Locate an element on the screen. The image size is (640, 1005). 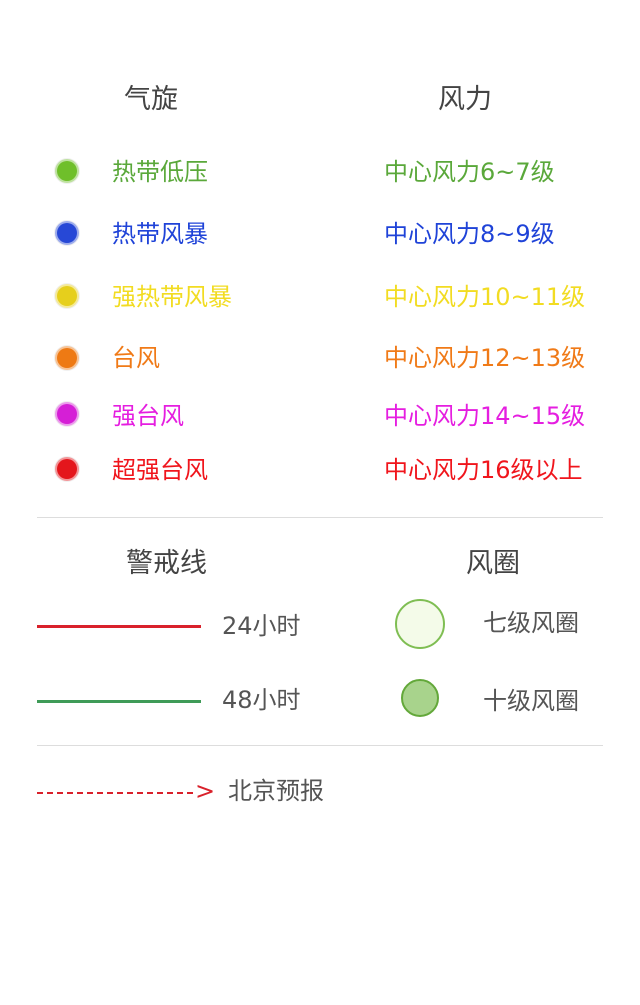
seven-level-wind-circle-label: 七级风圈 is located at coordinates (531, 623).